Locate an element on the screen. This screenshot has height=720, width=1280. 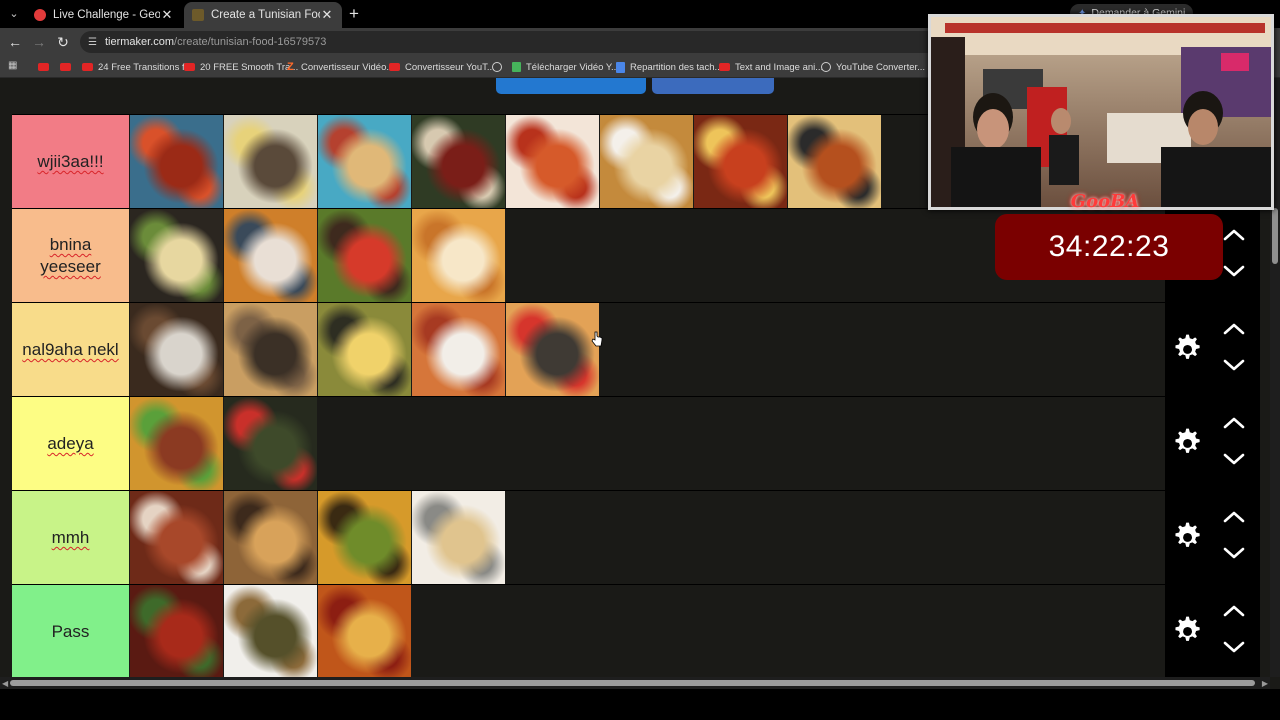
reset-button is located at coordinates (713, 86).